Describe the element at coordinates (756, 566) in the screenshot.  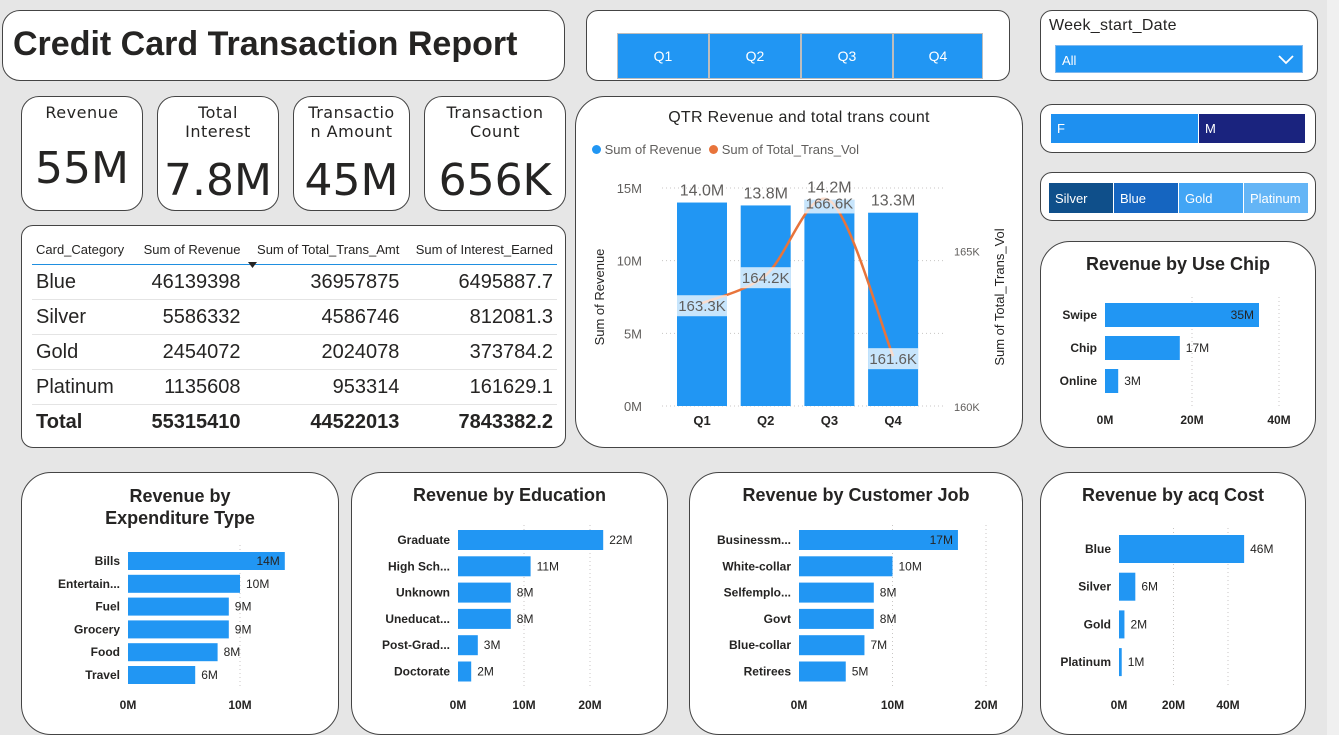
I see `category-label: White-collar` at that location.